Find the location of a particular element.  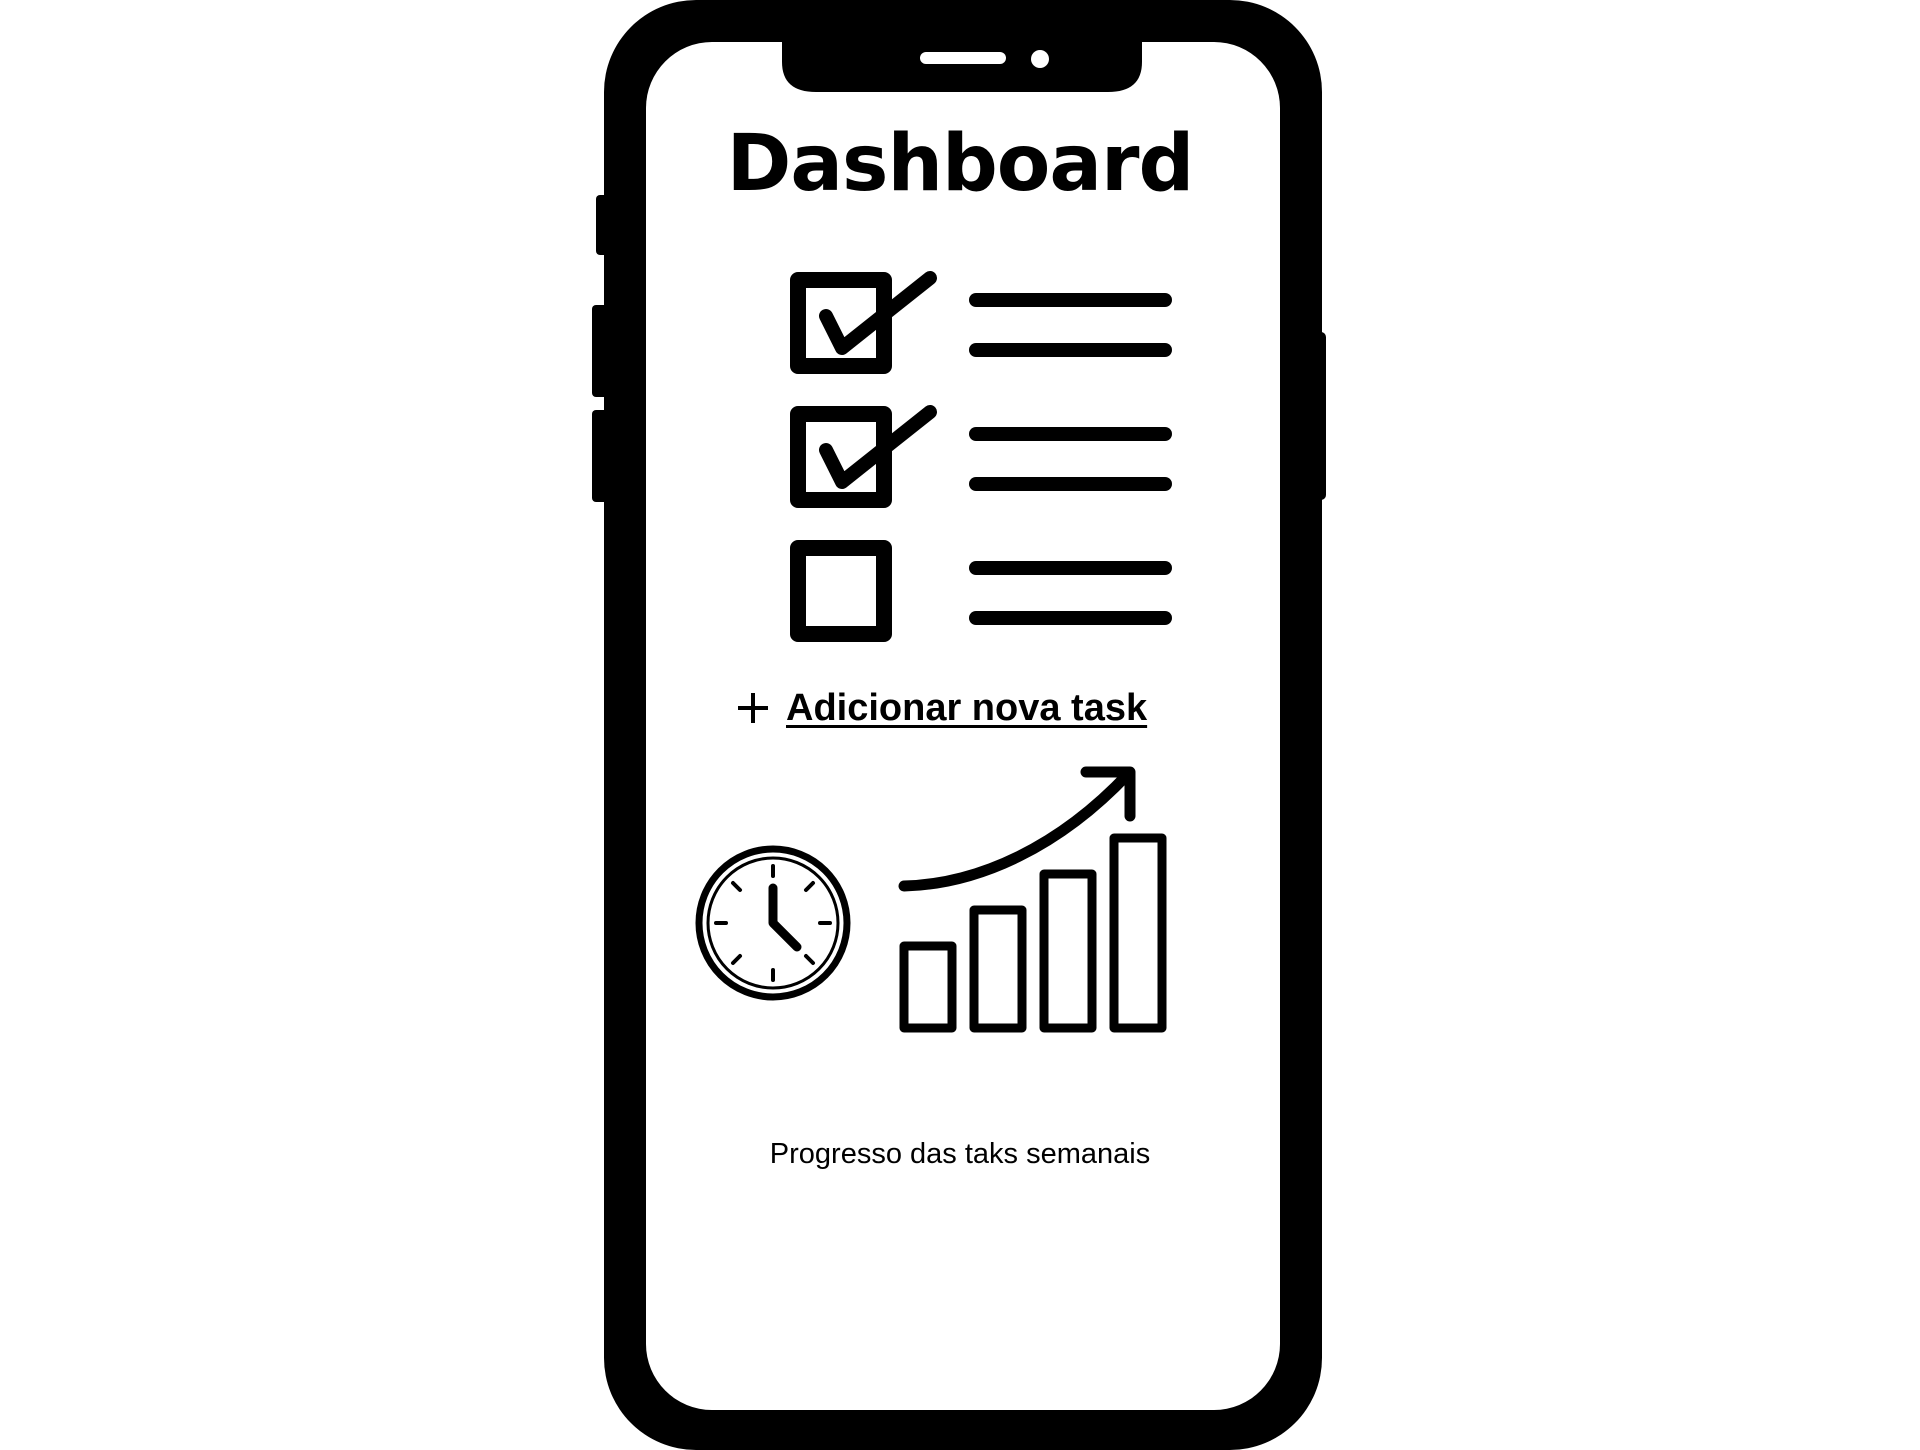

clock-icon is located at coordinates (773, 923).